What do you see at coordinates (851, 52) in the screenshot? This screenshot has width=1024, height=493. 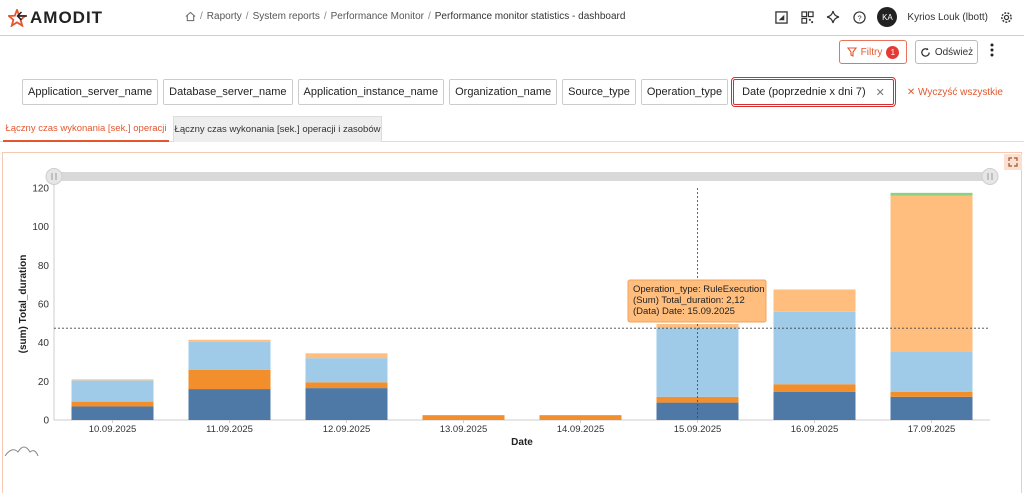 I see `filter-funnel-icon` at bounding box center [851, 52].